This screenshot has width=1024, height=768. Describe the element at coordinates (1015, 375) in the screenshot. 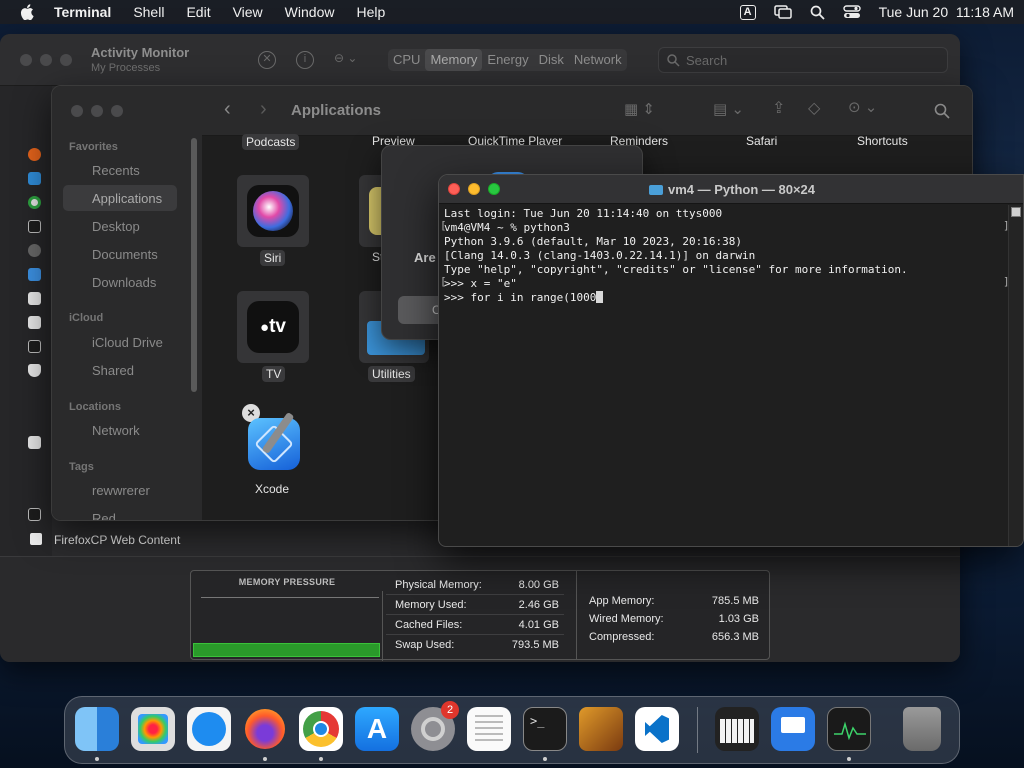

I see `terminal-scrollbar` at that location.